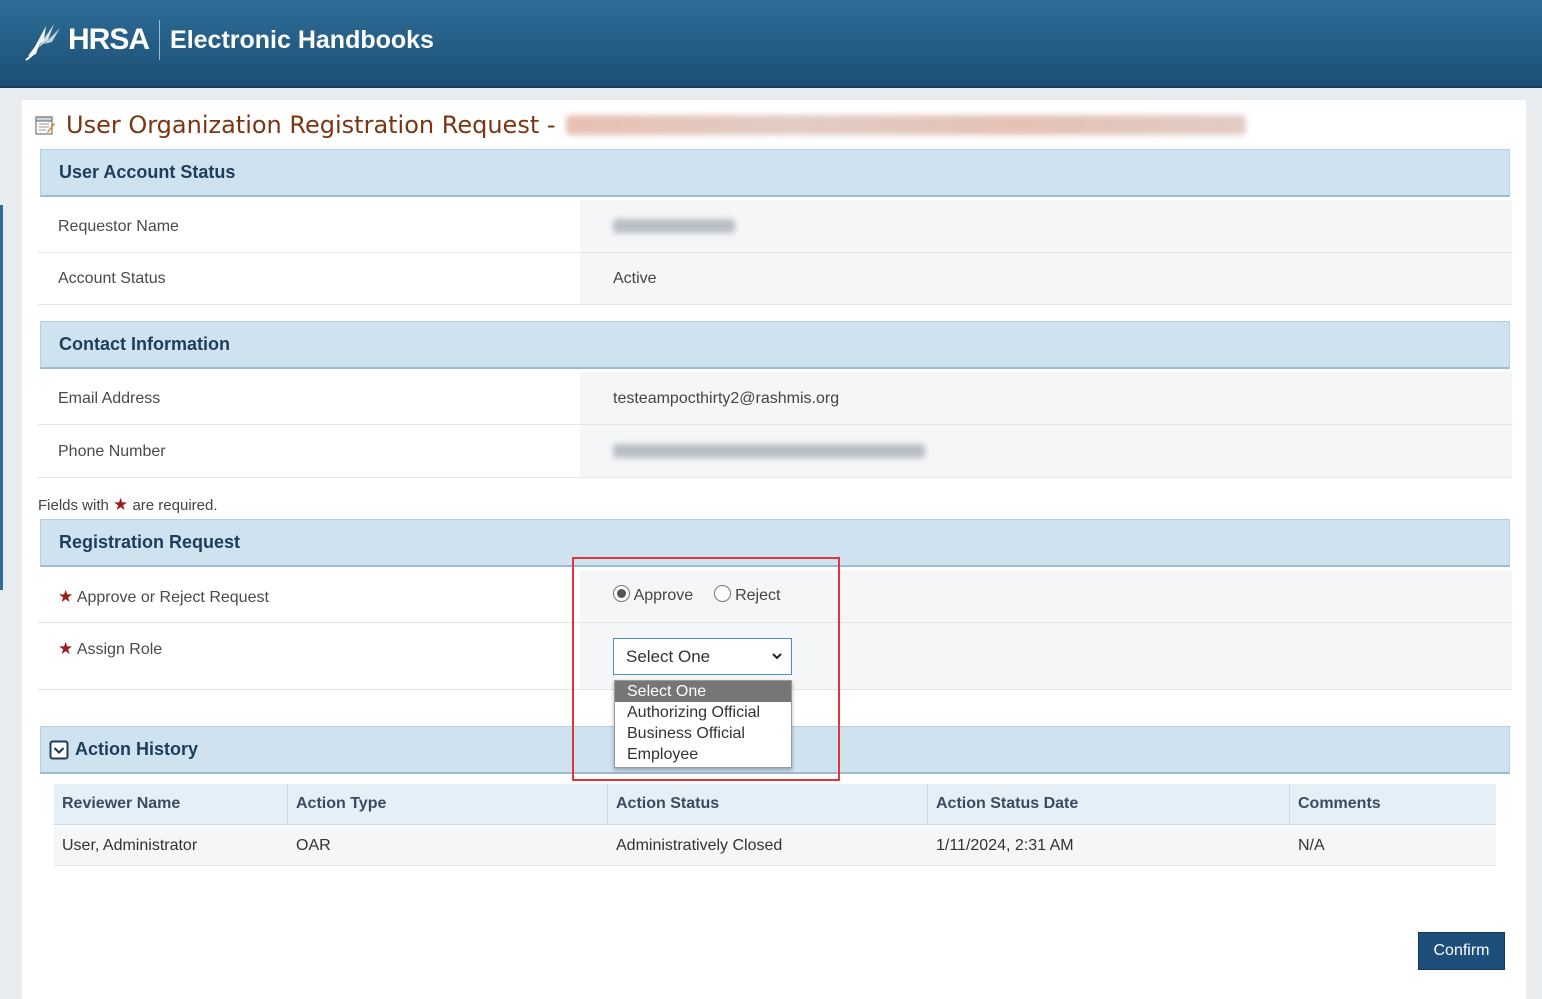 Image resolution: width=1542 pixels, height=999 pixels. Describe the element at coordinates (1109, 804) in the screenshot. I see `column-header-action-status-date: Action Status Date` at that location.